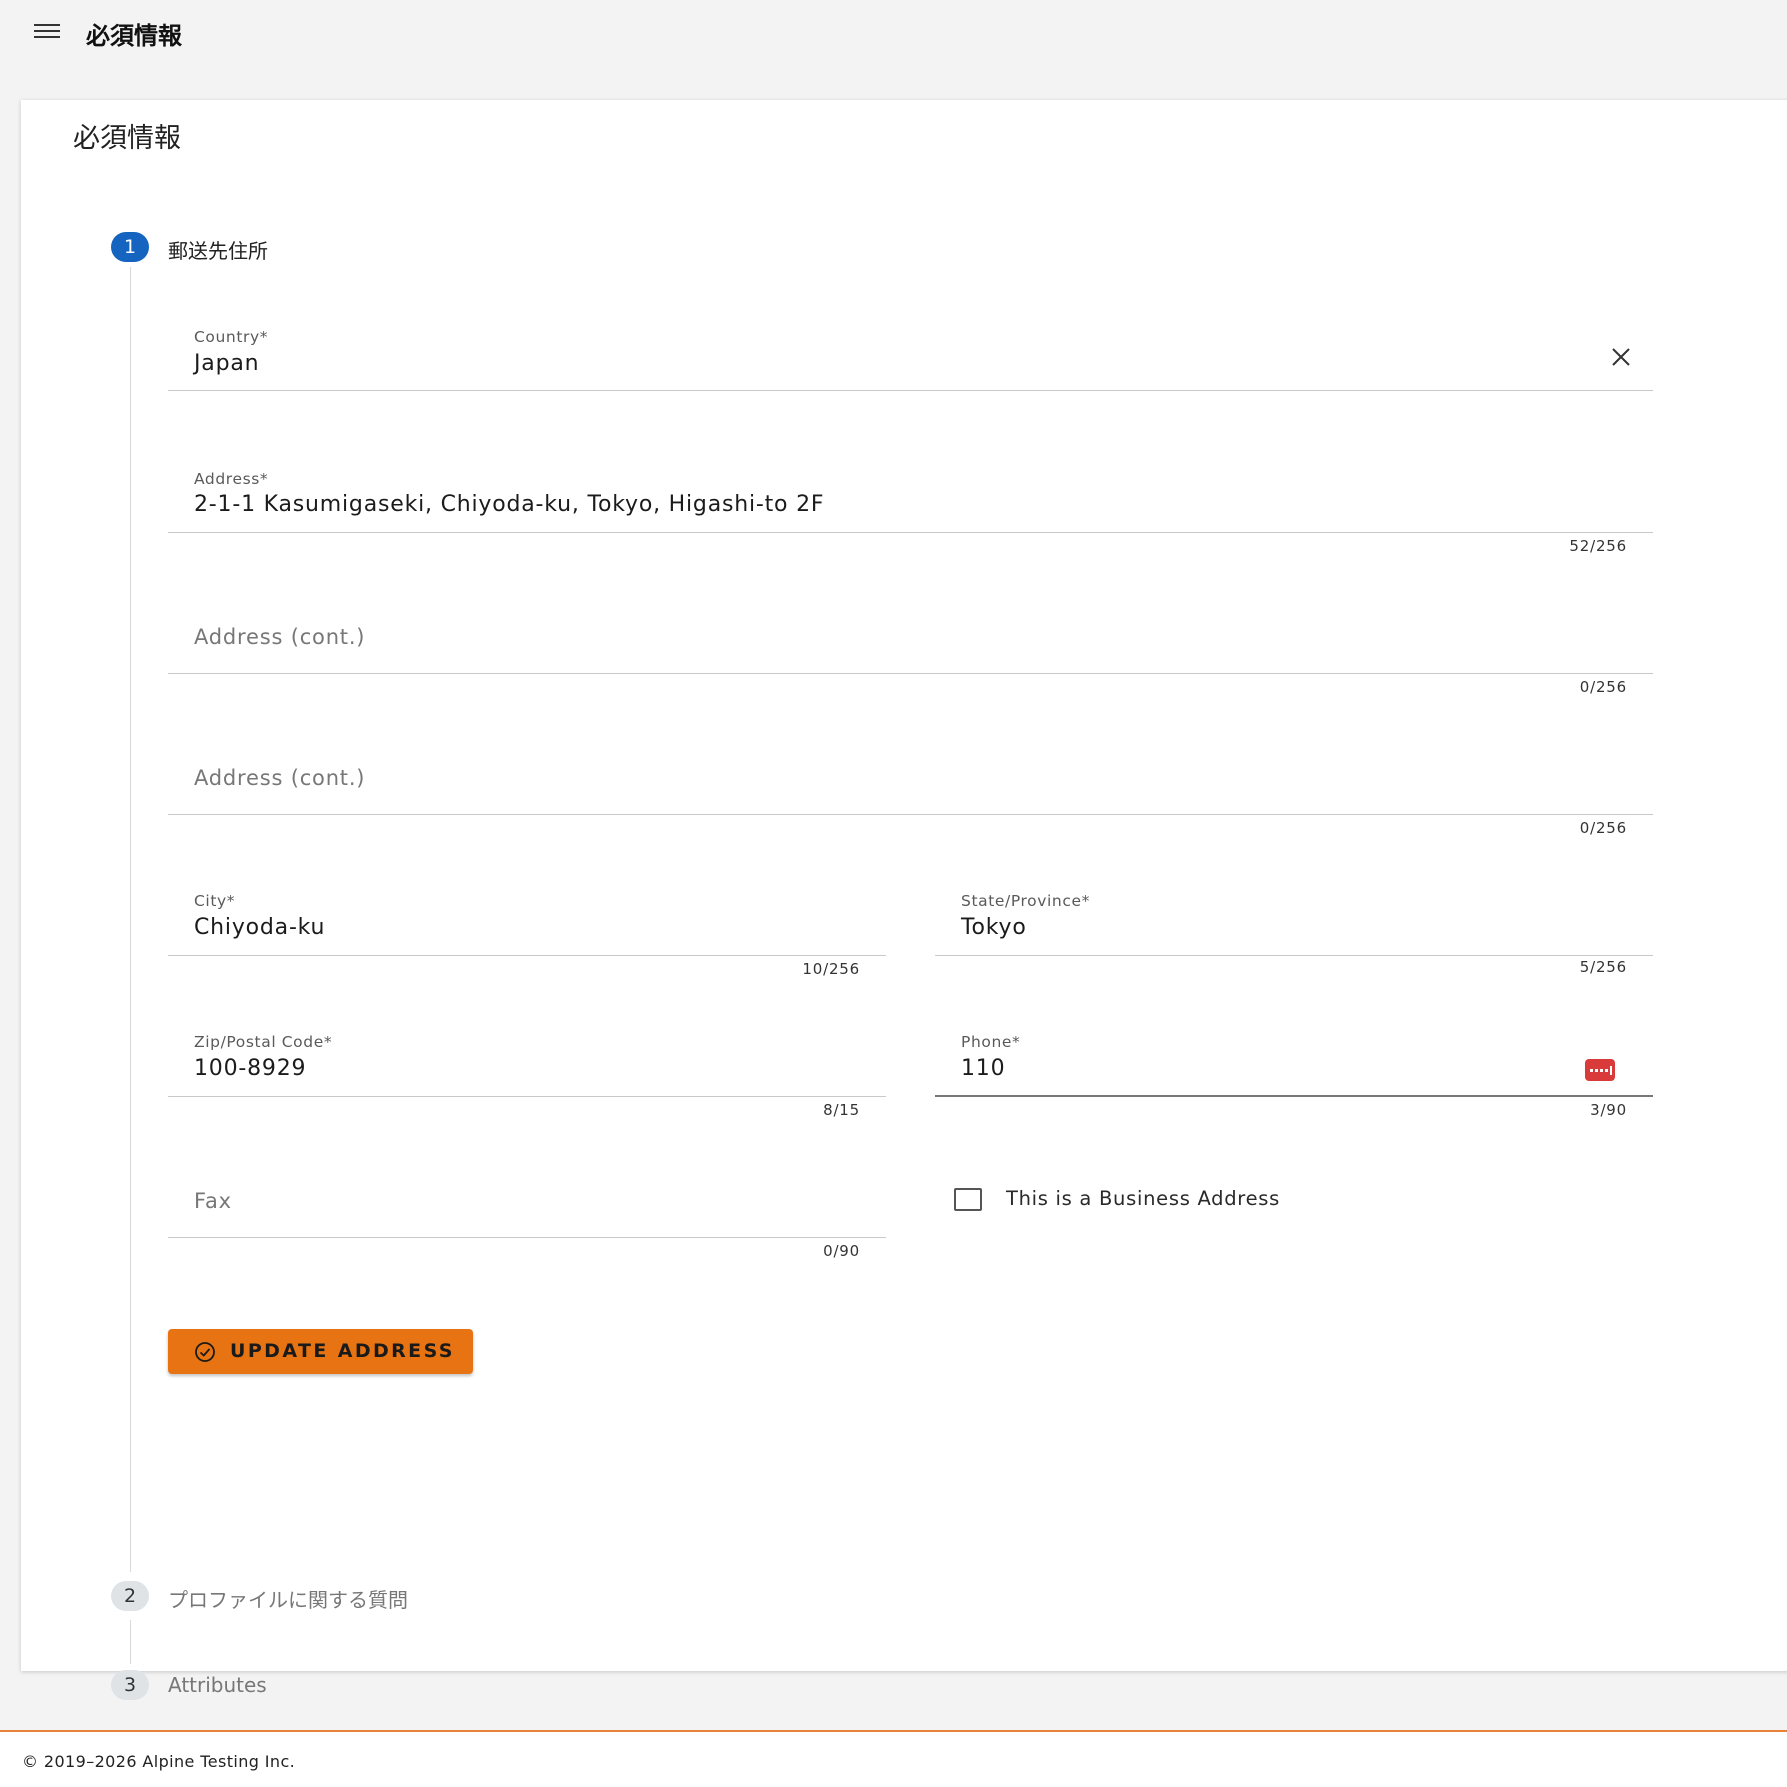 This screenshot has width=1787, height=1787. Describe the element at coordinates (250, 1068) in the screenshot. I see `zip-postal-code-value: 100-8929` at that location.